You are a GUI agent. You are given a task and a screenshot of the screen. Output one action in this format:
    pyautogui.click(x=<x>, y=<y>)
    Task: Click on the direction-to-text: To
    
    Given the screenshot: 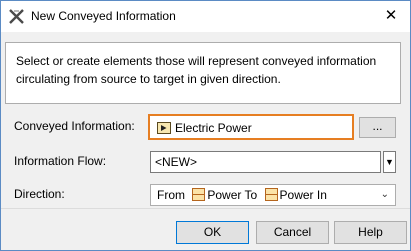 What is the action you would take?
    pyautogui.click(x=251, y=195)
    